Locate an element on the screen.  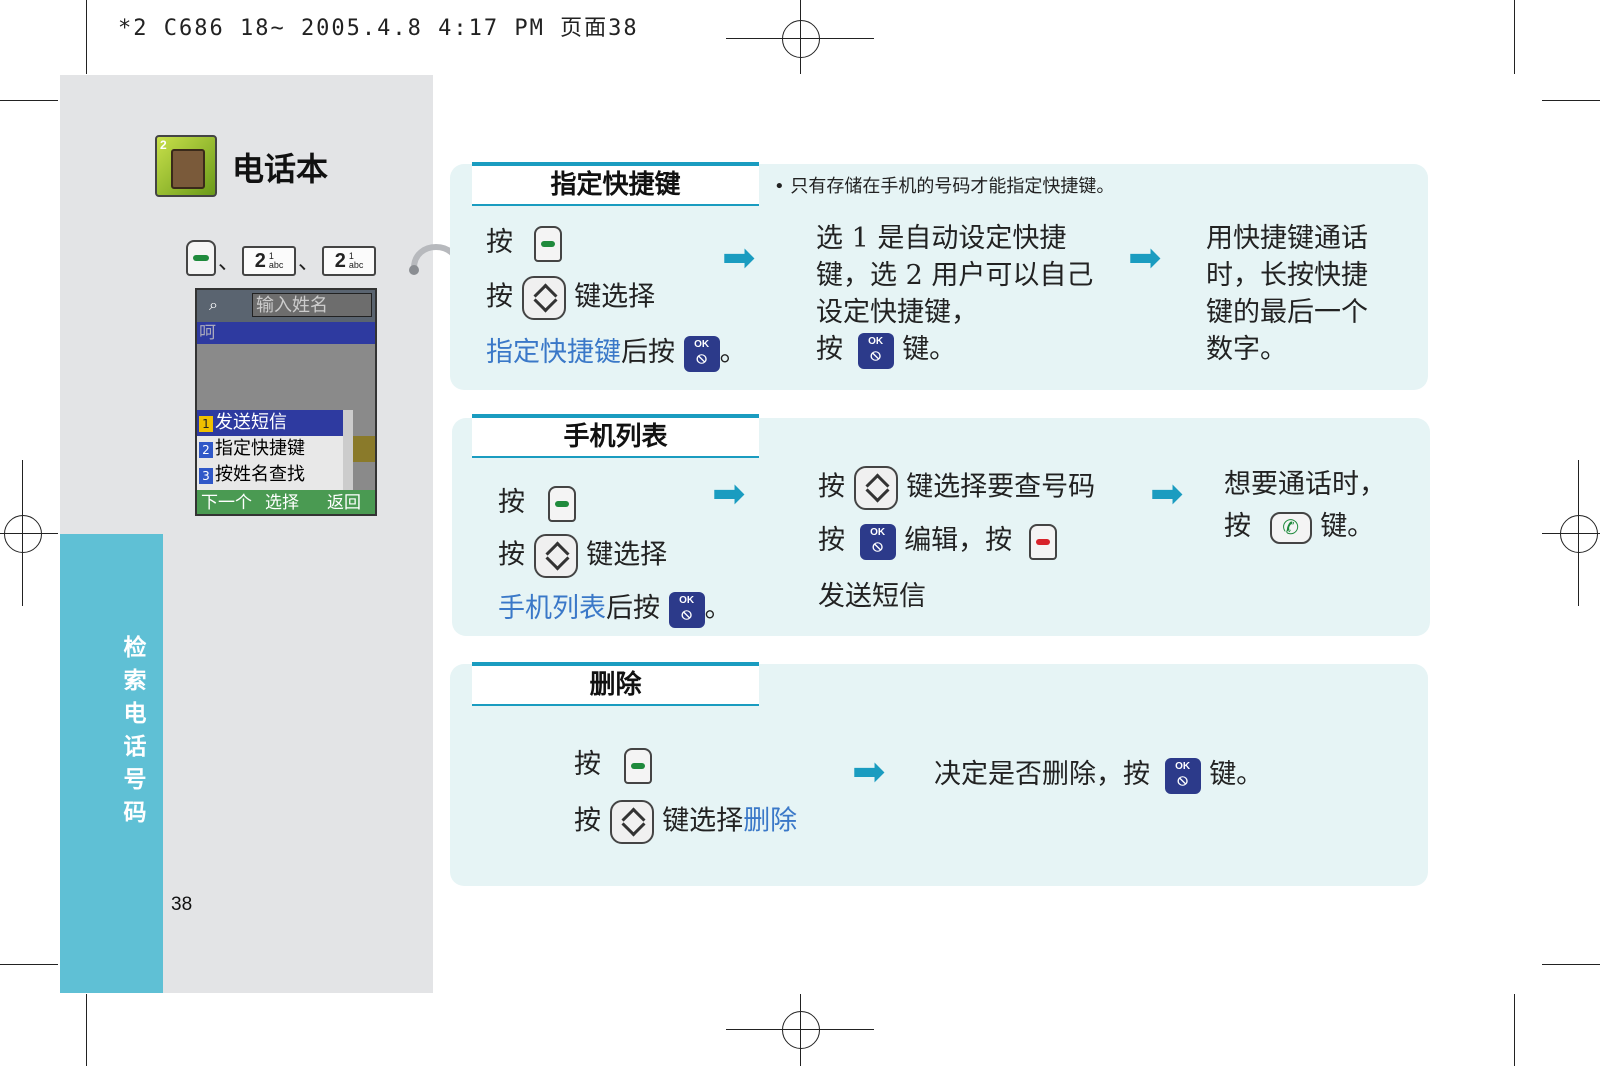
softkey-bar: 下一个 选择 返回 is located at coordinates (286, 502).